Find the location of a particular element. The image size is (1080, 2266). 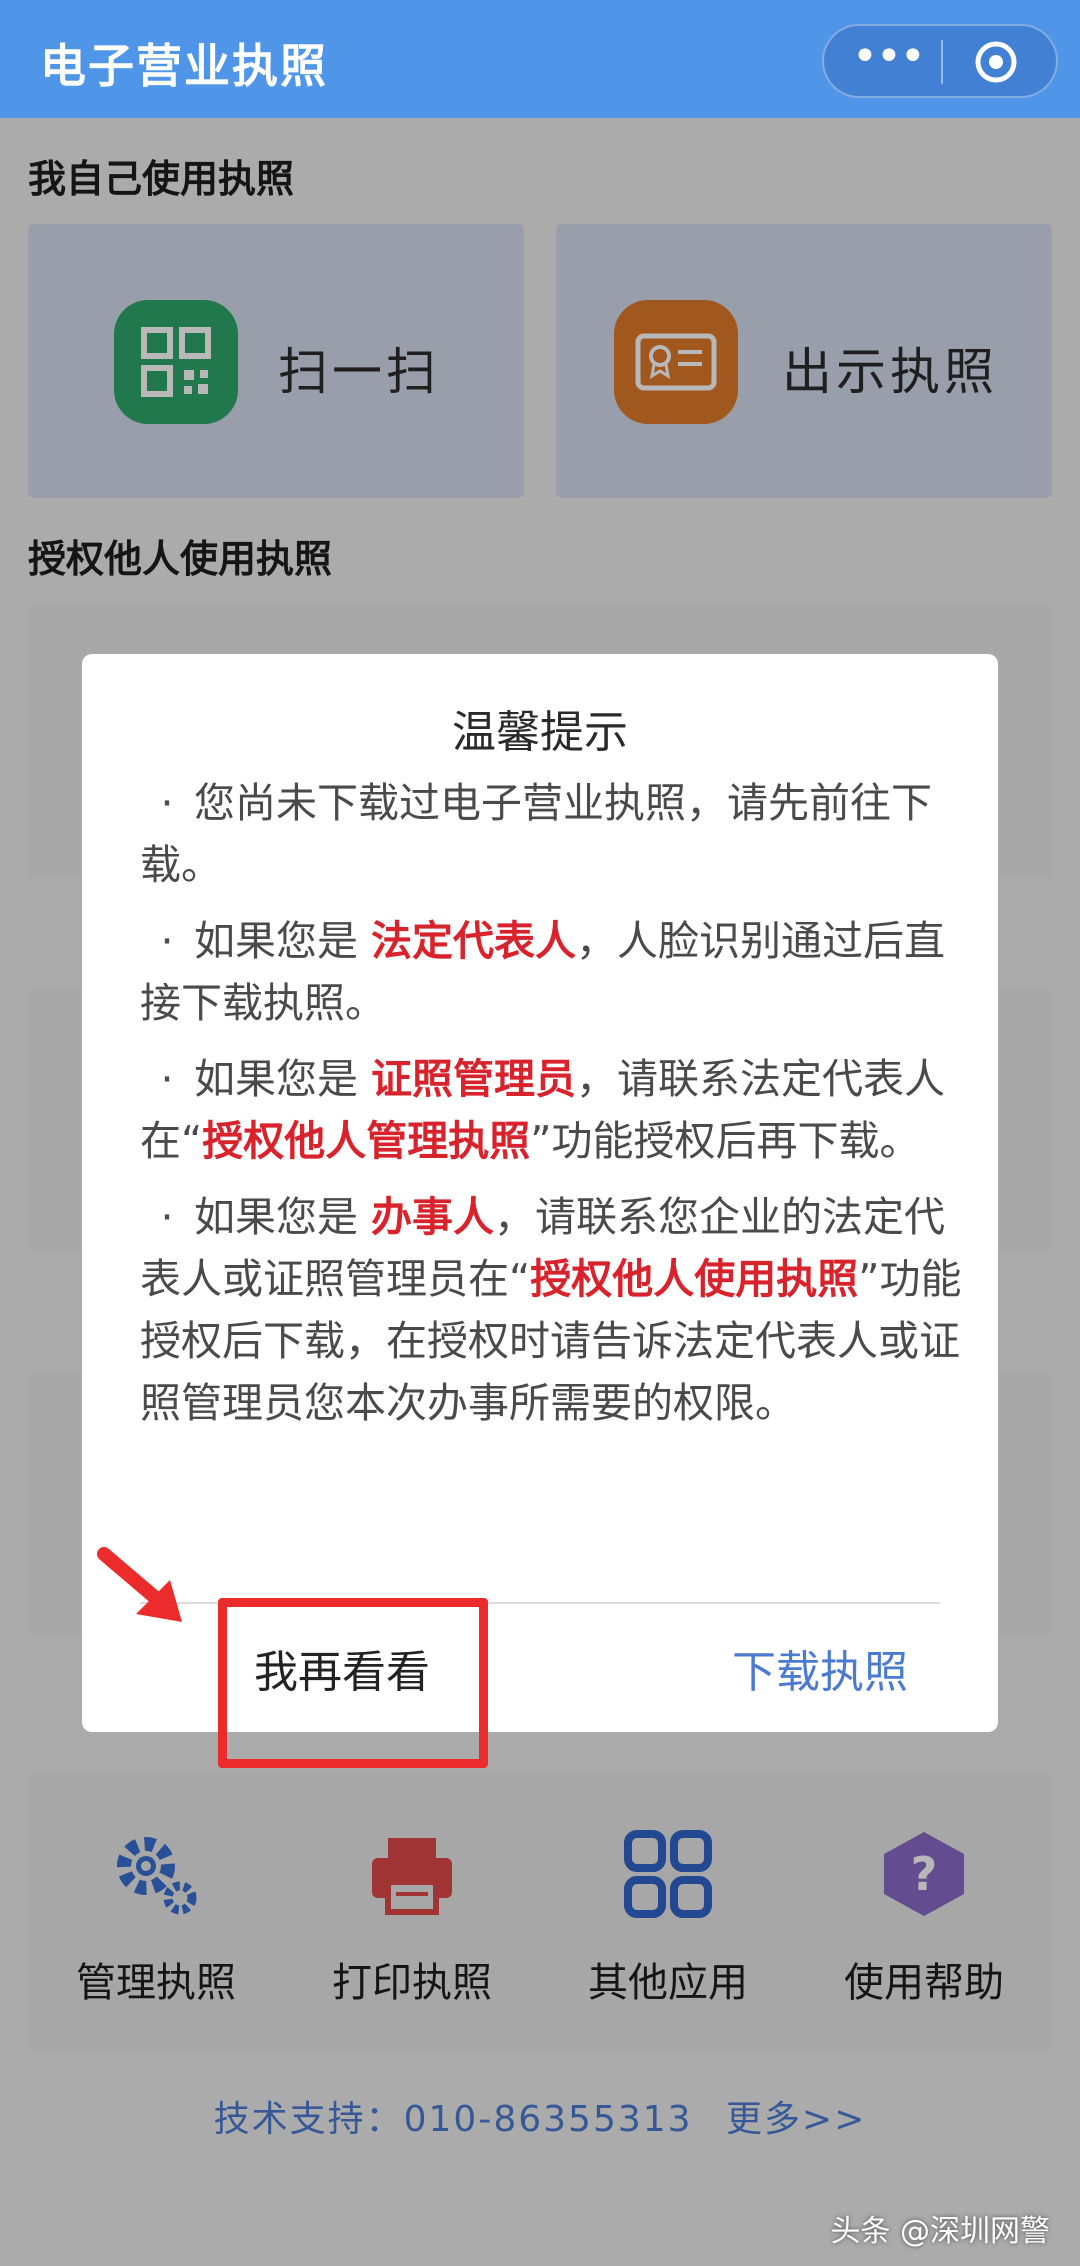

target-icon is located at coordinates (996, 62).